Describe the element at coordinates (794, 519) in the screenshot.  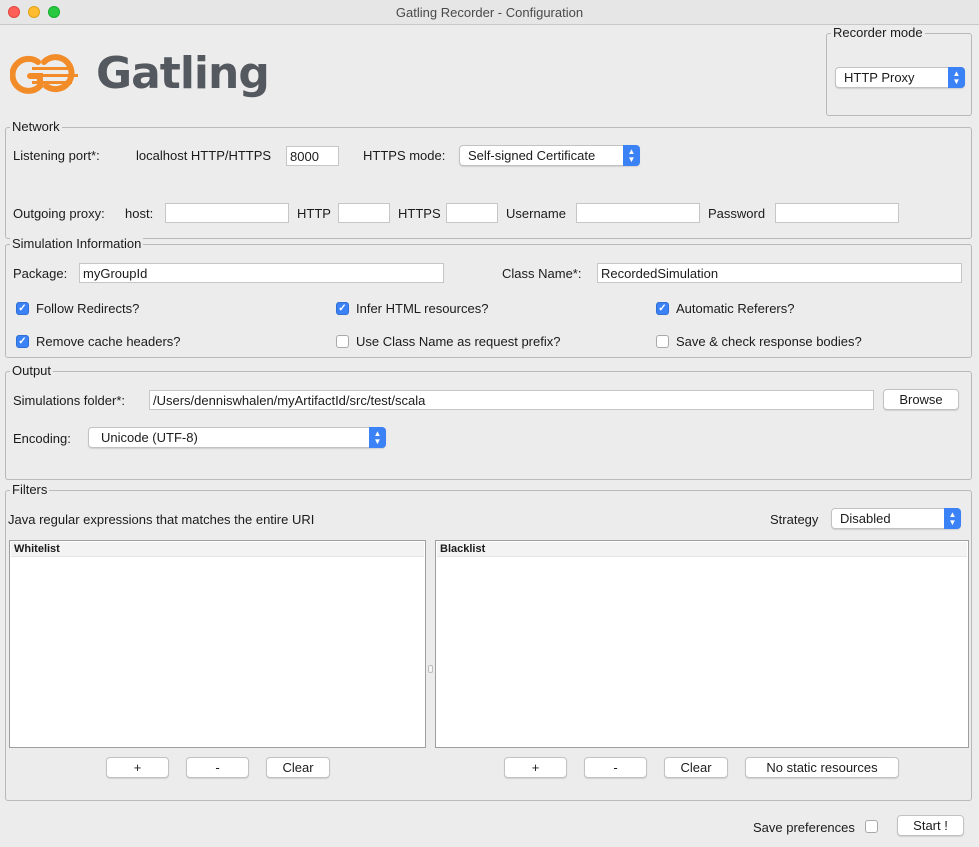
I see `strategy-label: Strategy` at that location.